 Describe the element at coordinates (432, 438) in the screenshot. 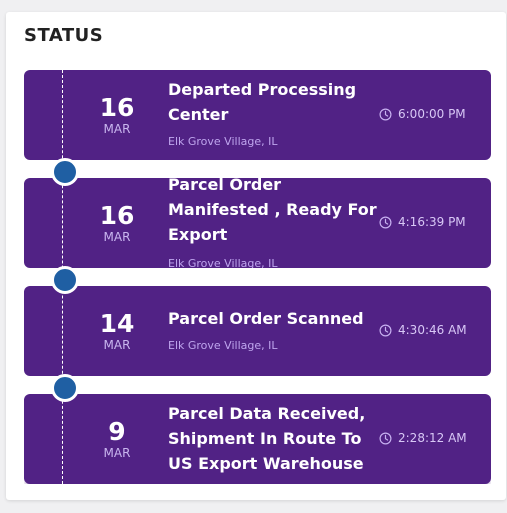

I see `event-time-text: 2:28:12 AM` at that location.